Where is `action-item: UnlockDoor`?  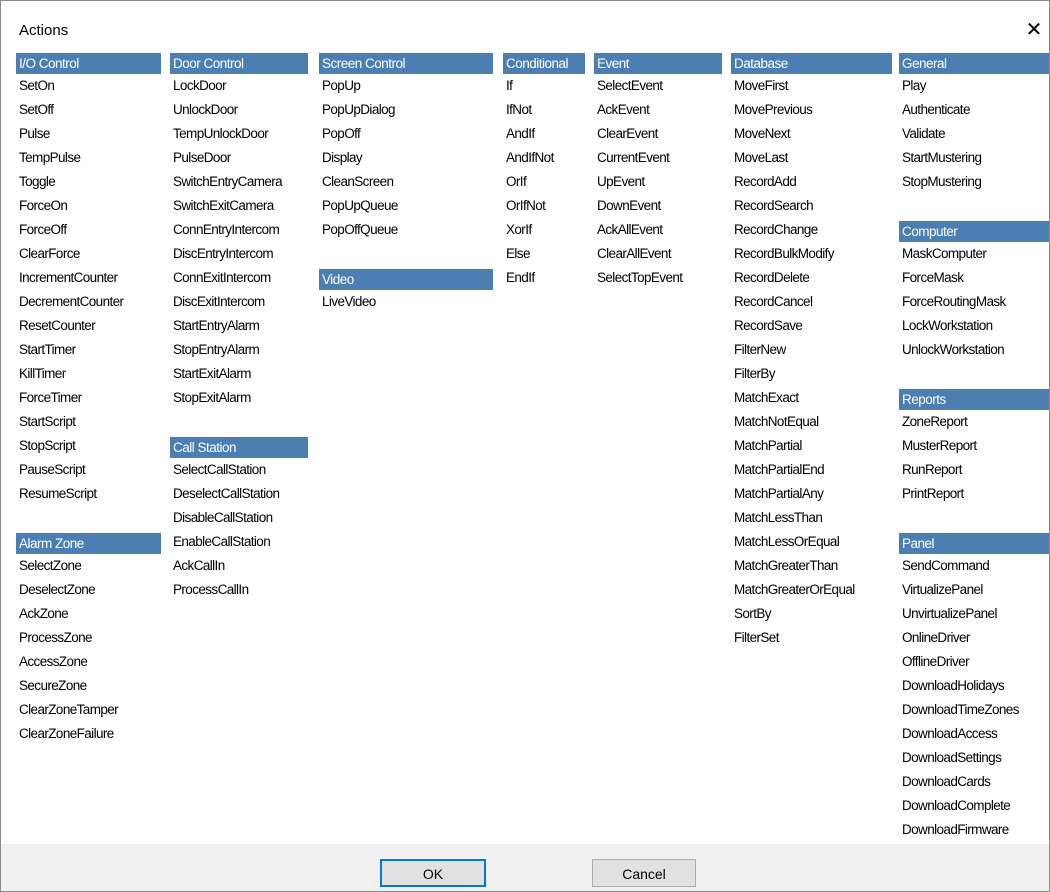 action-item: UnlockDoor is located at coordinates (239, 110).